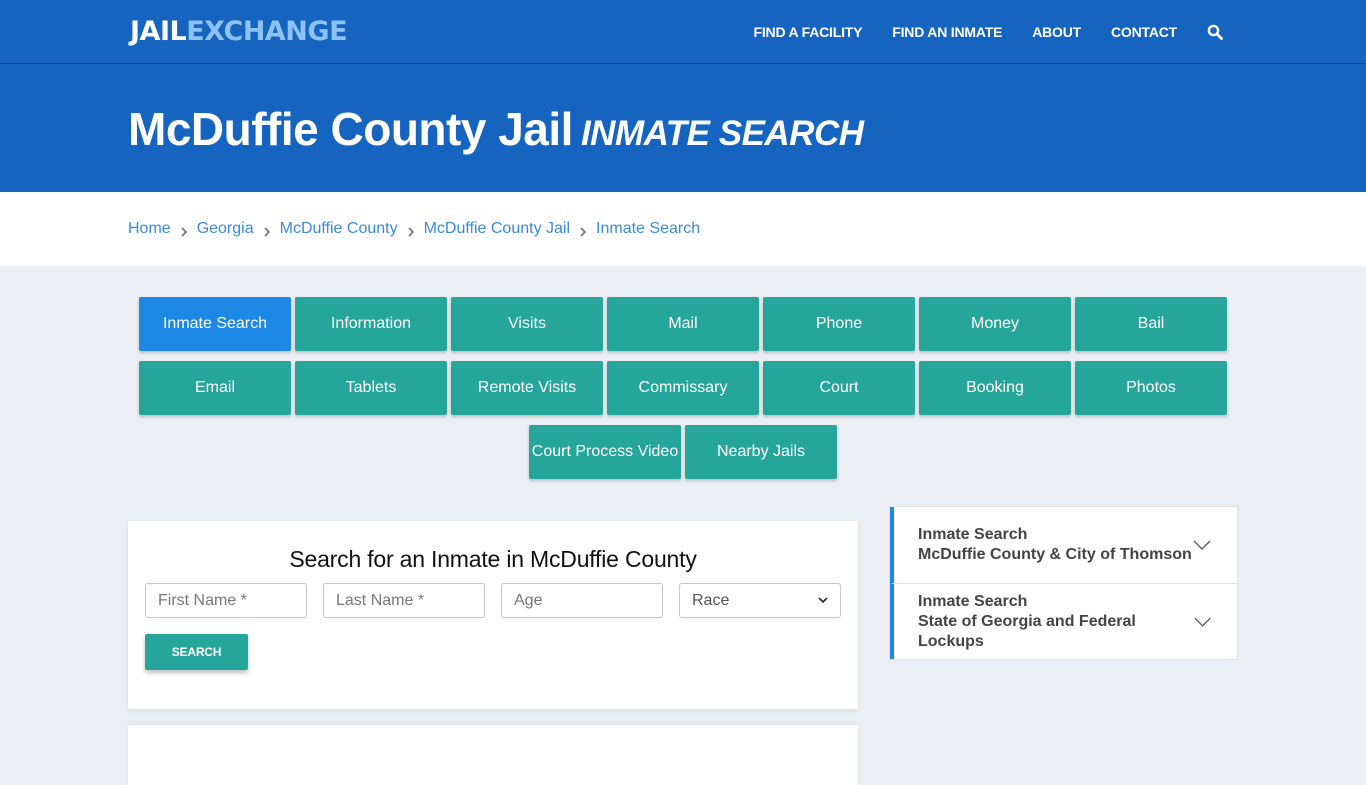 The image size is (1366, 785). Describe the element at coordinates (760, 600) in the screenshot. I see `race-select: Race` at that location.